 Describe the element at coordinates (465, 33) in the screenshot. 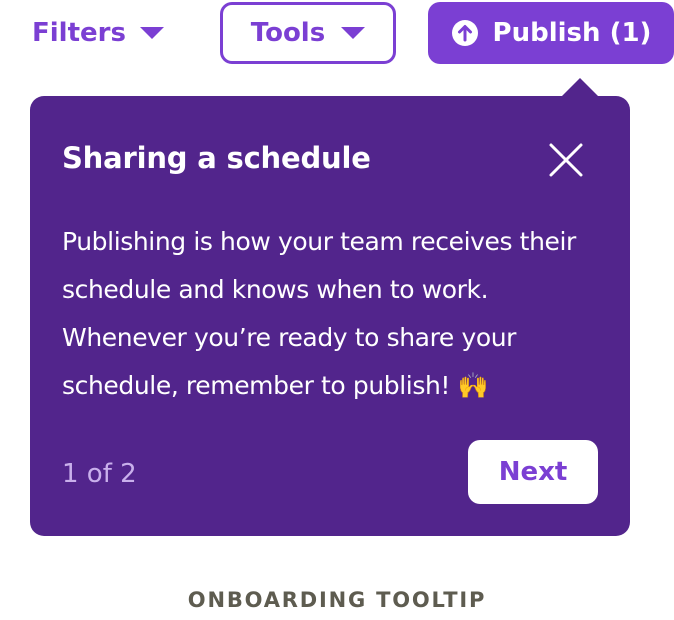

I see `arrow-up-circle-icon` at that location.